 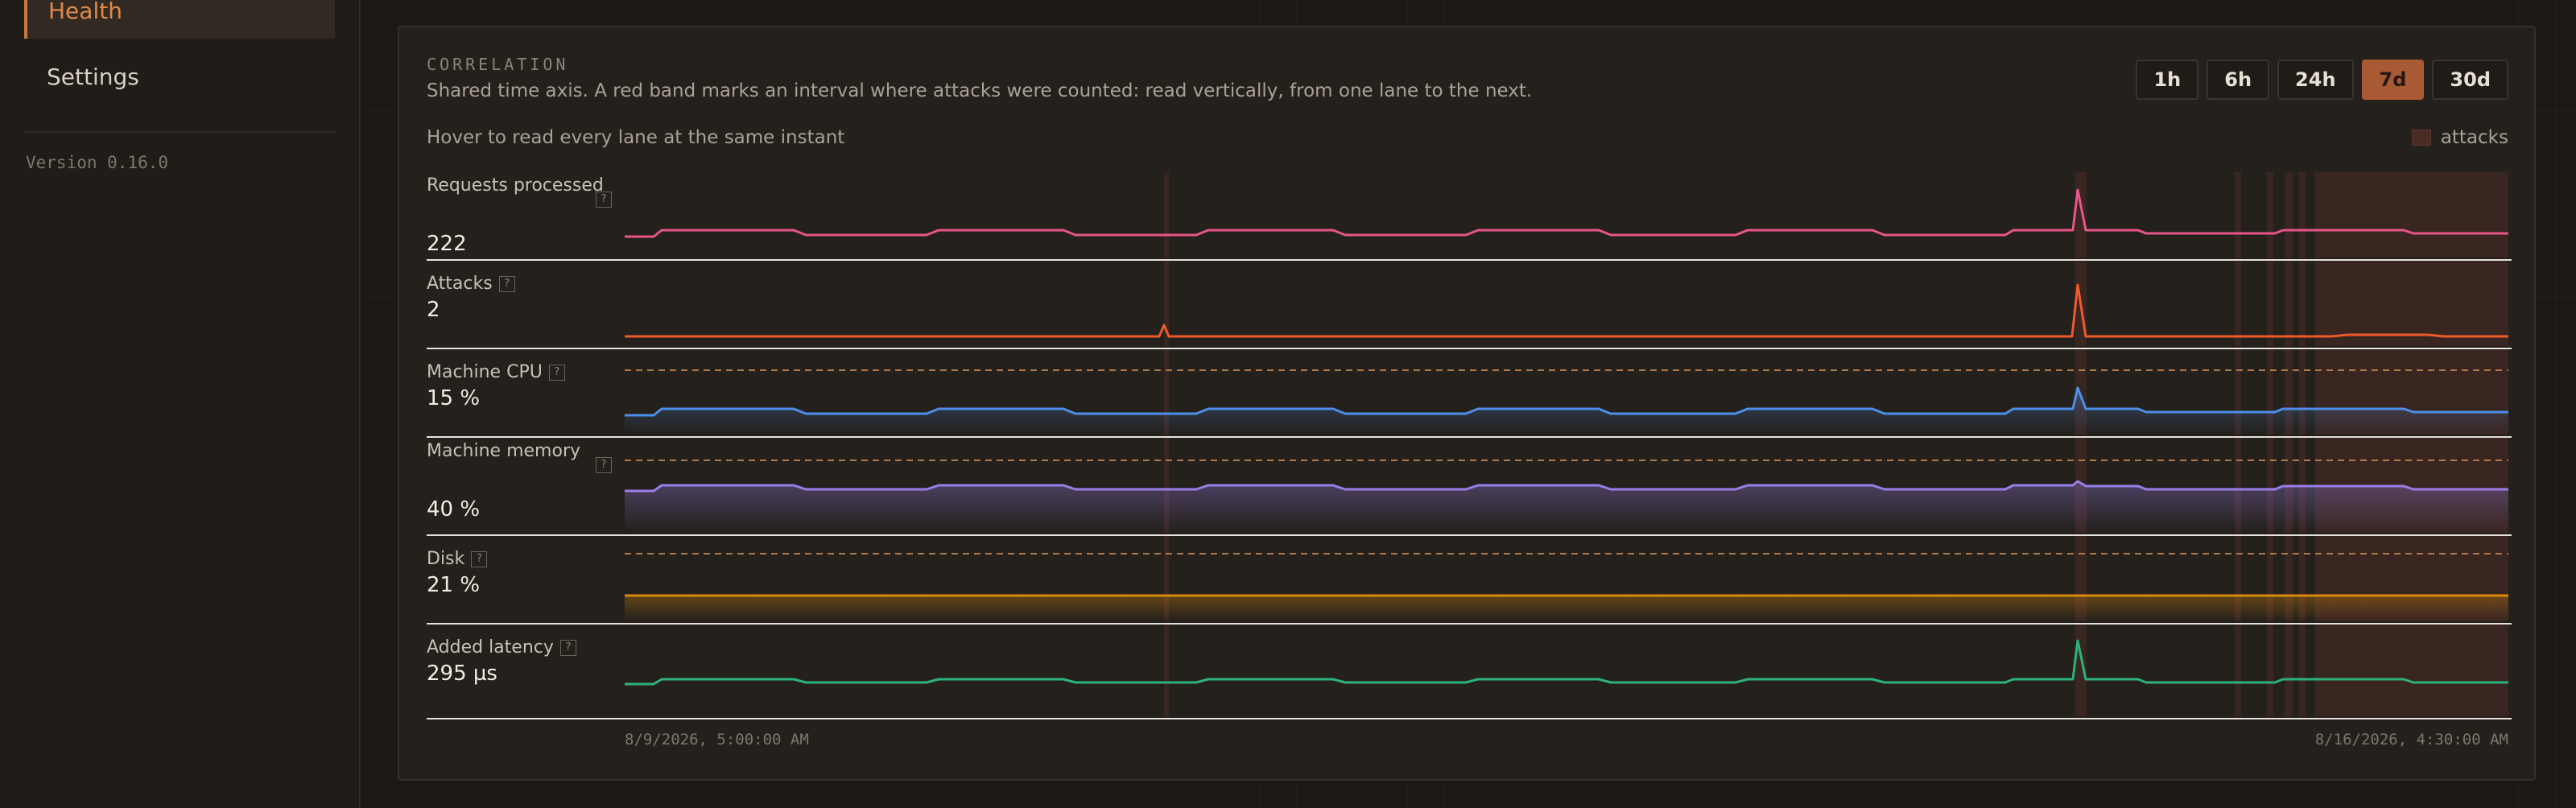 I want to click on lane-requests: Requests processed ? 222, so click(x=1469, y=216).